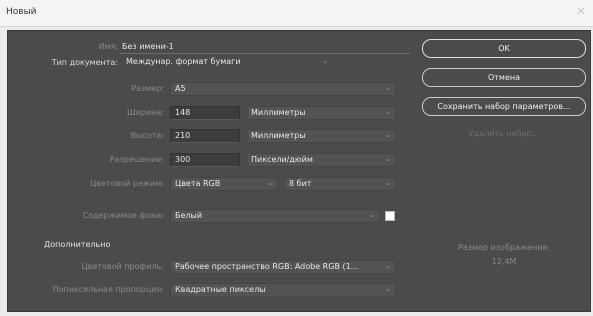 The width and height of the screenshot is (593, 316). I want to click on dialog-title: Новый, so click(21, 12).